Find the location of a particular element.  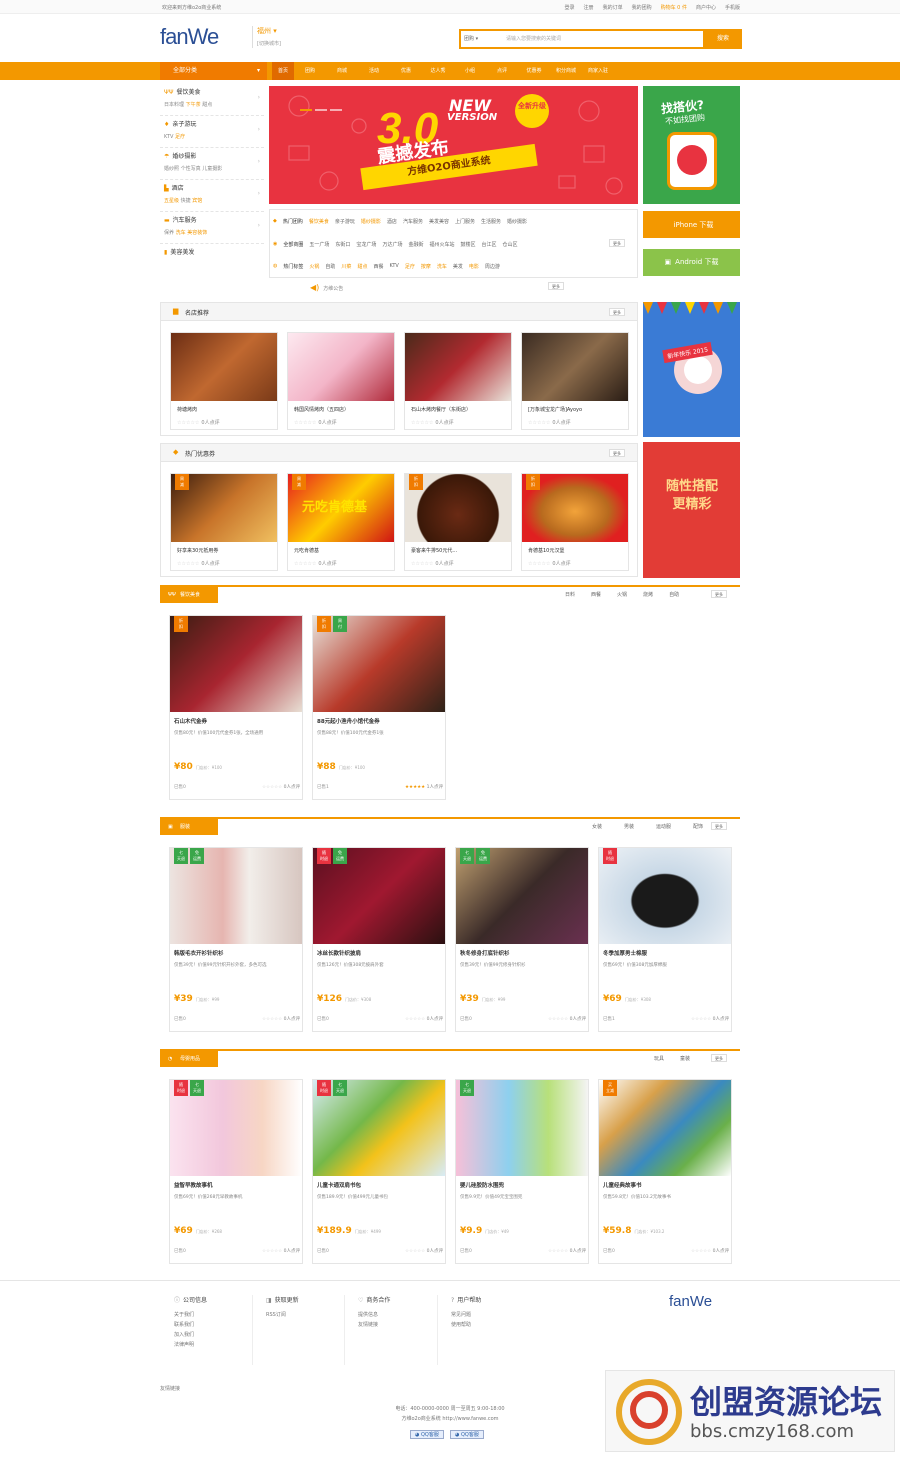

nav-merchant-join: 商家入驻 is located at coordinates (598, 71).